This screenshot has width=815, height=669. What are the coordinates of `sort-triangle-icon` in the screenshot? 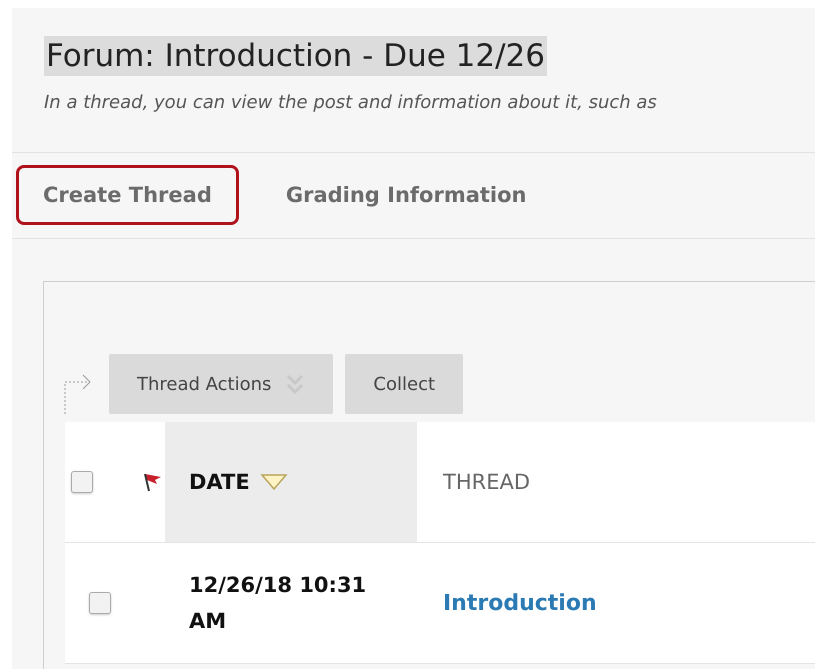 It's located at (274, 482).